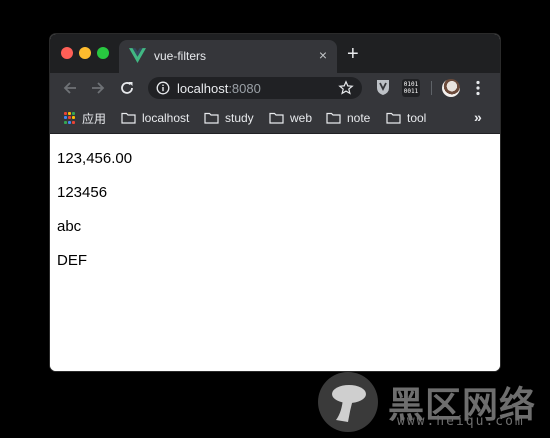 This screenshot has height=438, width=550. Describe the element at coordinates (85, 53) in the screenshot. I see `minimize-window-button` at that location.